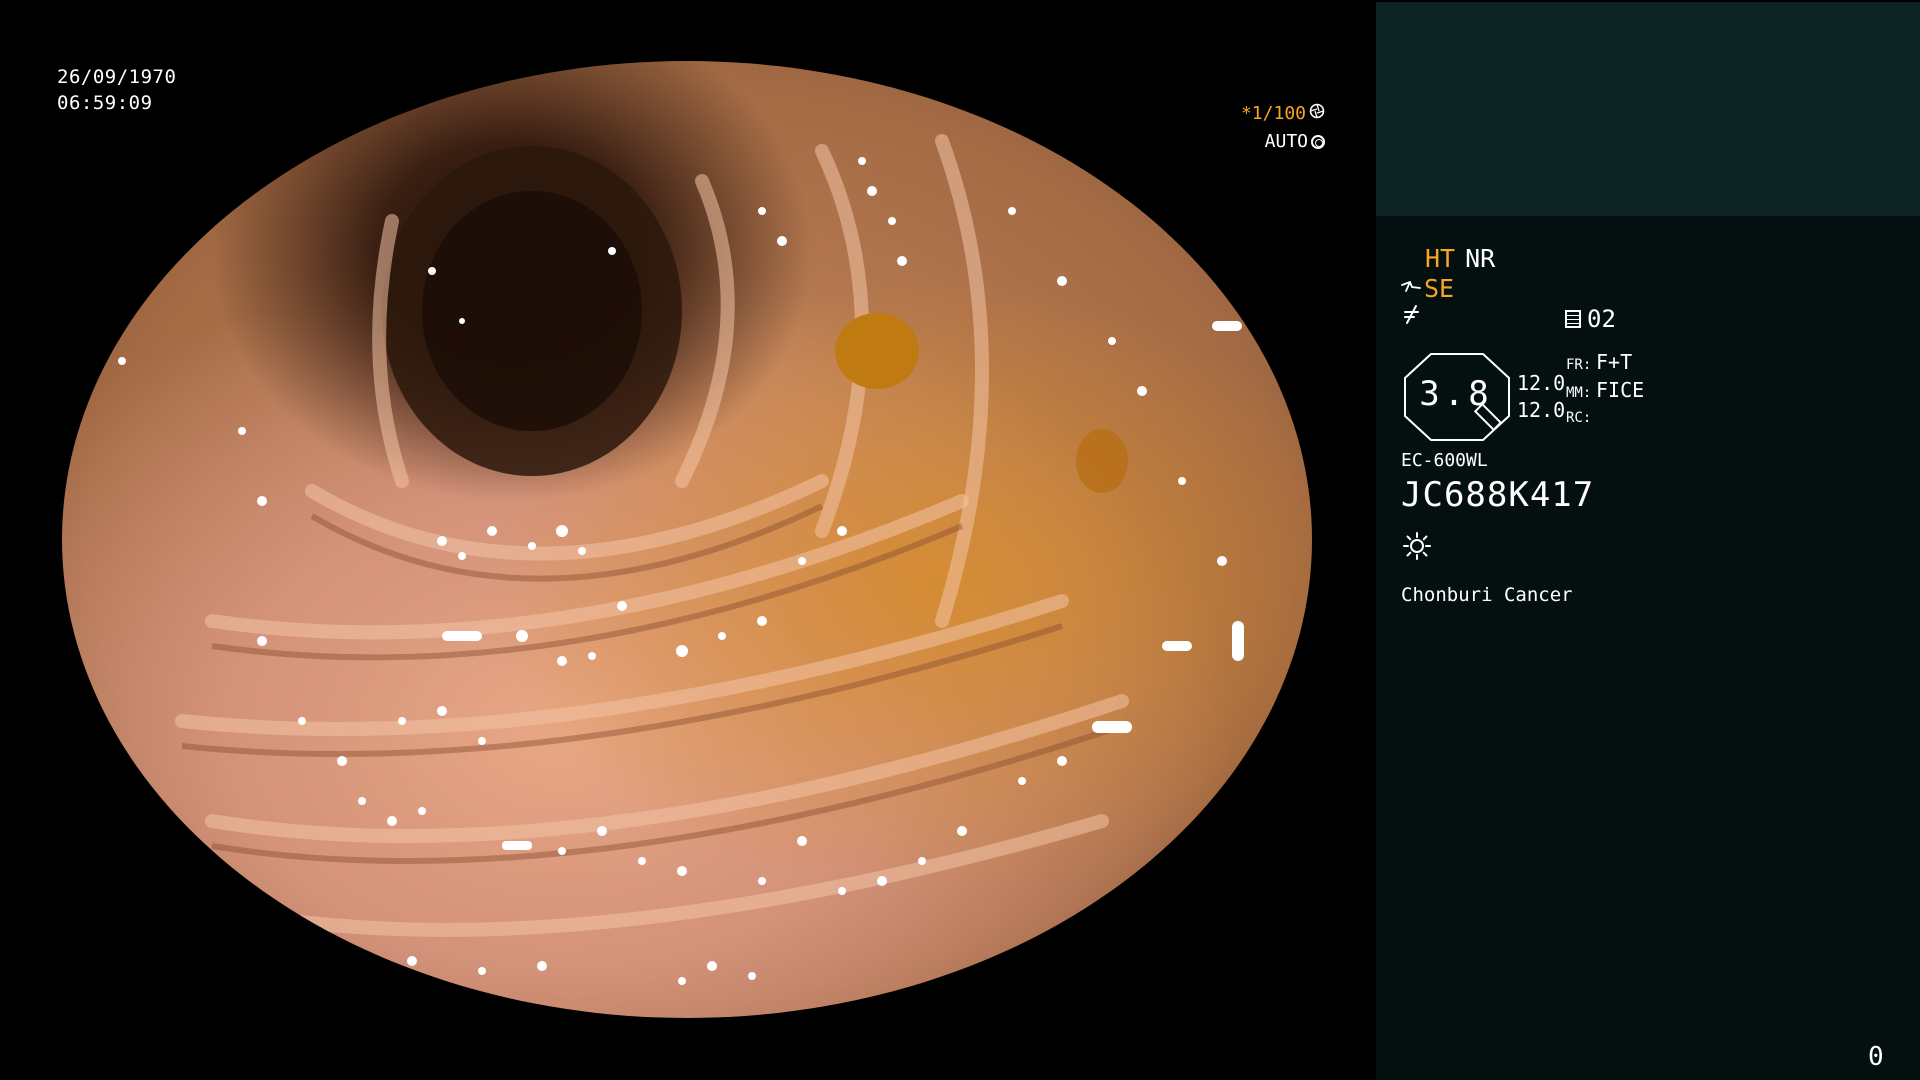 This screenshot has width=1920, height=1080. I want to click on mm-label: MM:, so click(1579, 393).